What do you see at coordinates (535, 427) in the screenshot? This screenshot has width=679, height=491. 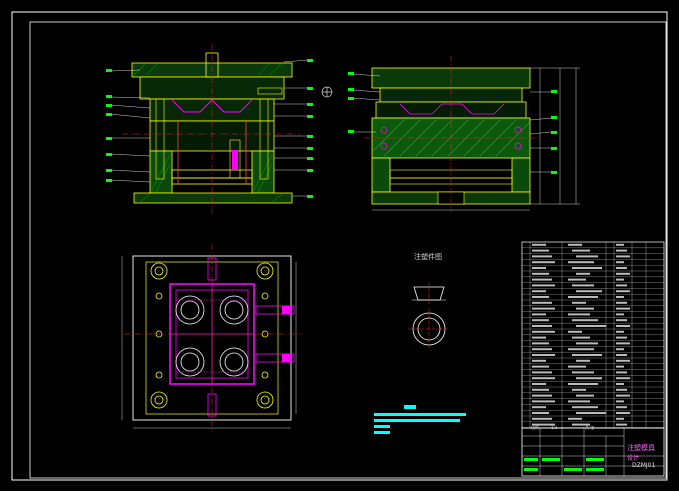 I see `scale-label: 比例` at bounding box center [535, 427].